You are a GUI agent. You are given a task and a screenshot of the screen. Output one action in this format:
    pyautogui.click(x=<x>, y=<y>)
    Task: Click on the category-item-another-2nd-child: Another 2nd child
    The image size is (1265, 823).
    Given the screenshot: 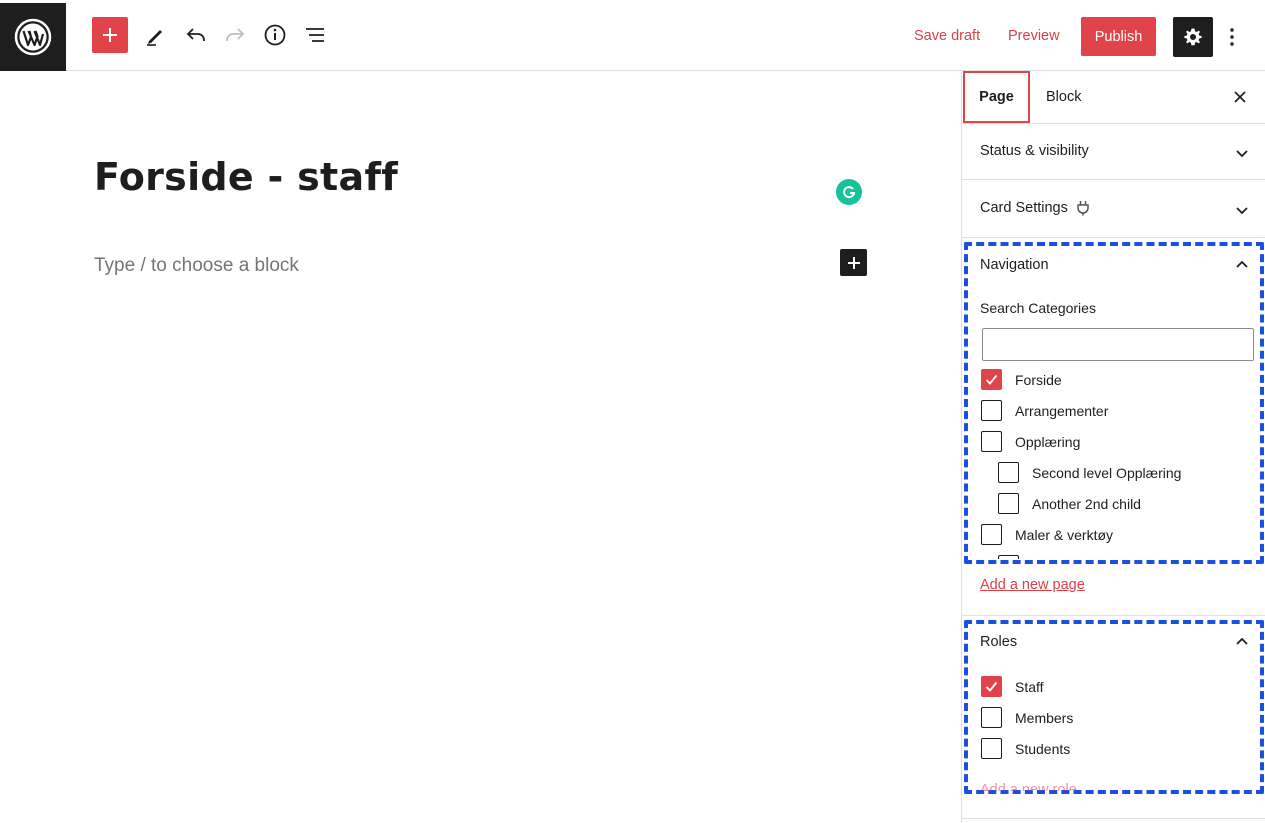 What is the action you would take?
    pyautogui.click(x=1069, y=503)
    